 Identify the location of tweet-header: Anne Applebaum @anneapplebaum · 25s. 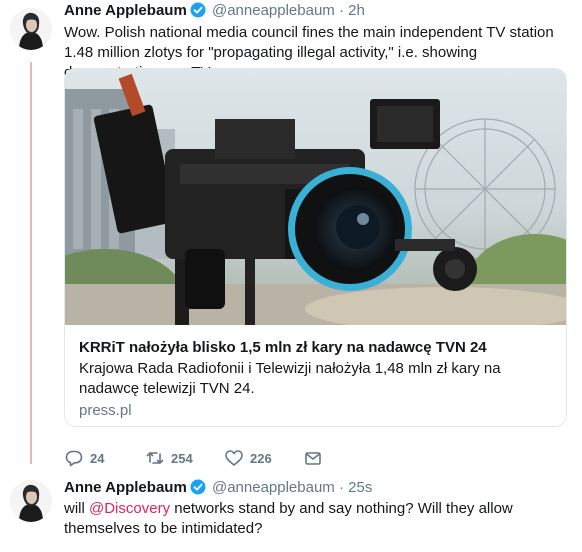
(218, 488).